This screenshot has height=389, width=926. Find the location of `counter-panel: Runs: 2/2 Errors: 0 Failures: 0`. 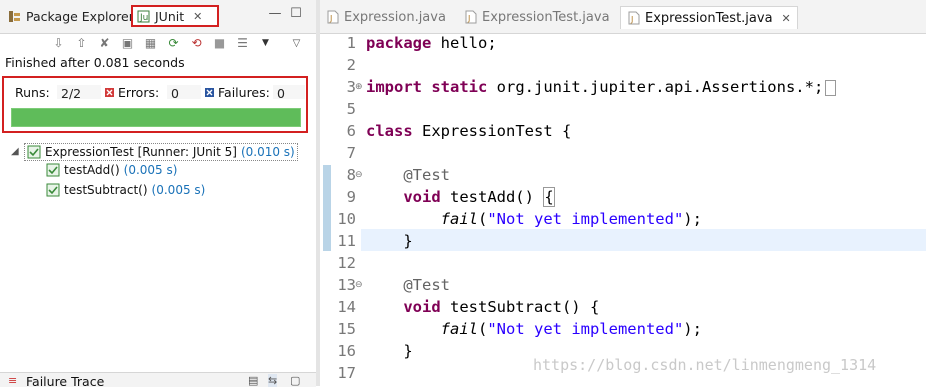

counter-panel: Runs: 2/2 Errors: 0 Failures: 0 is located at coordinates (155, 104).